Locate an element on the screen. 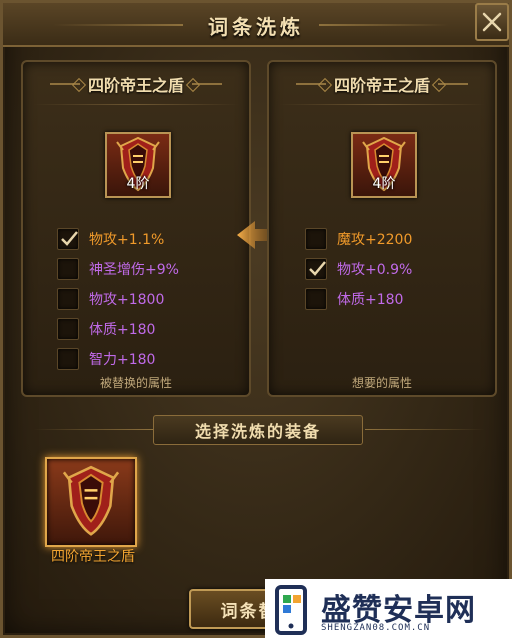  close-icon is located at coordinates (492, 22).